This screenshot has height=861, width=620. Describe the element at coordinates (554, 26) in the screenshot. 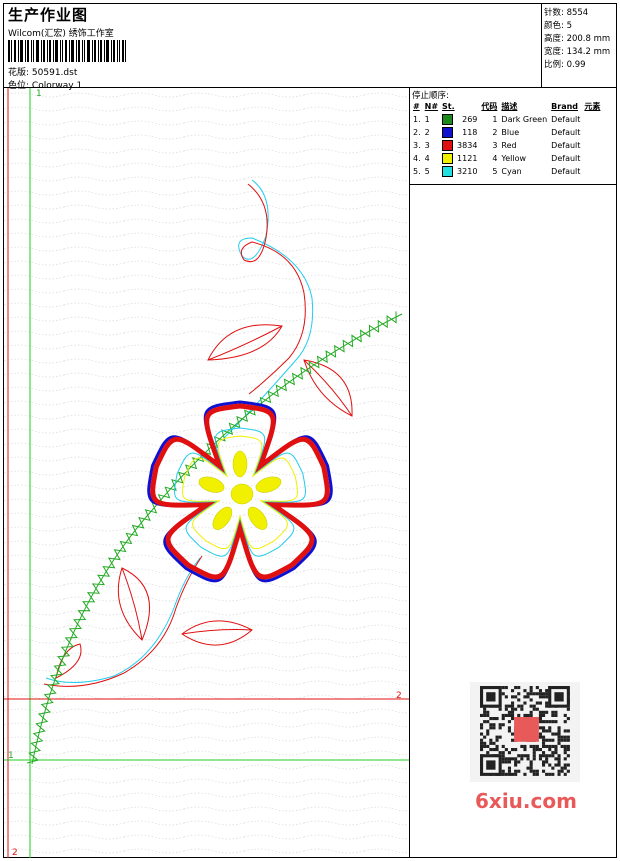

I see `stat-label: 颜色:` at that location.